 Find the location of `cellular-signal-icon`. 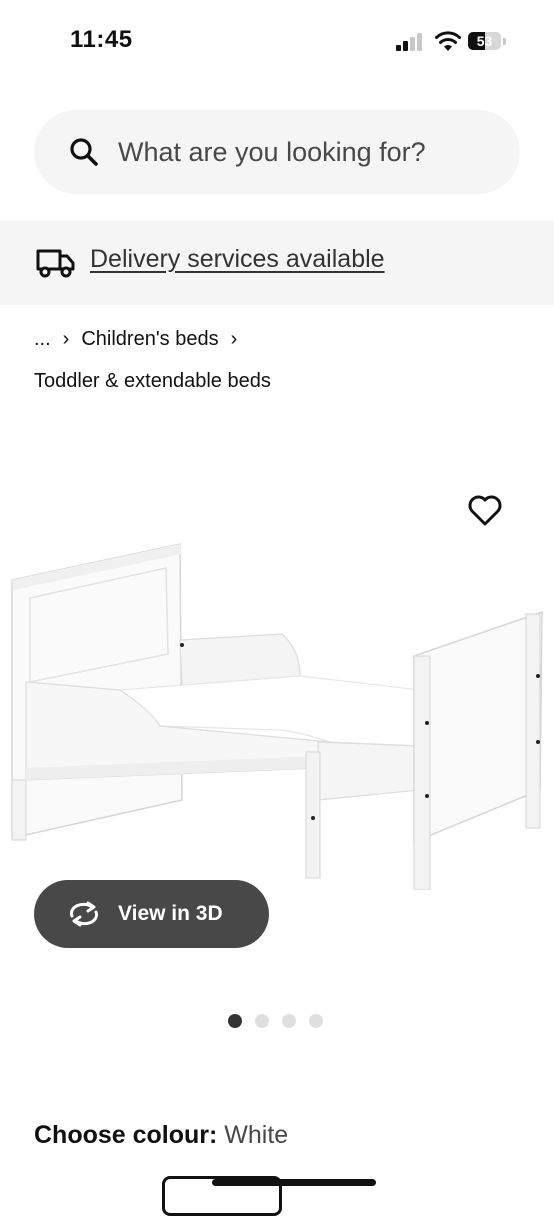

cellular-signal-icon is located at coordinates (409, 42).